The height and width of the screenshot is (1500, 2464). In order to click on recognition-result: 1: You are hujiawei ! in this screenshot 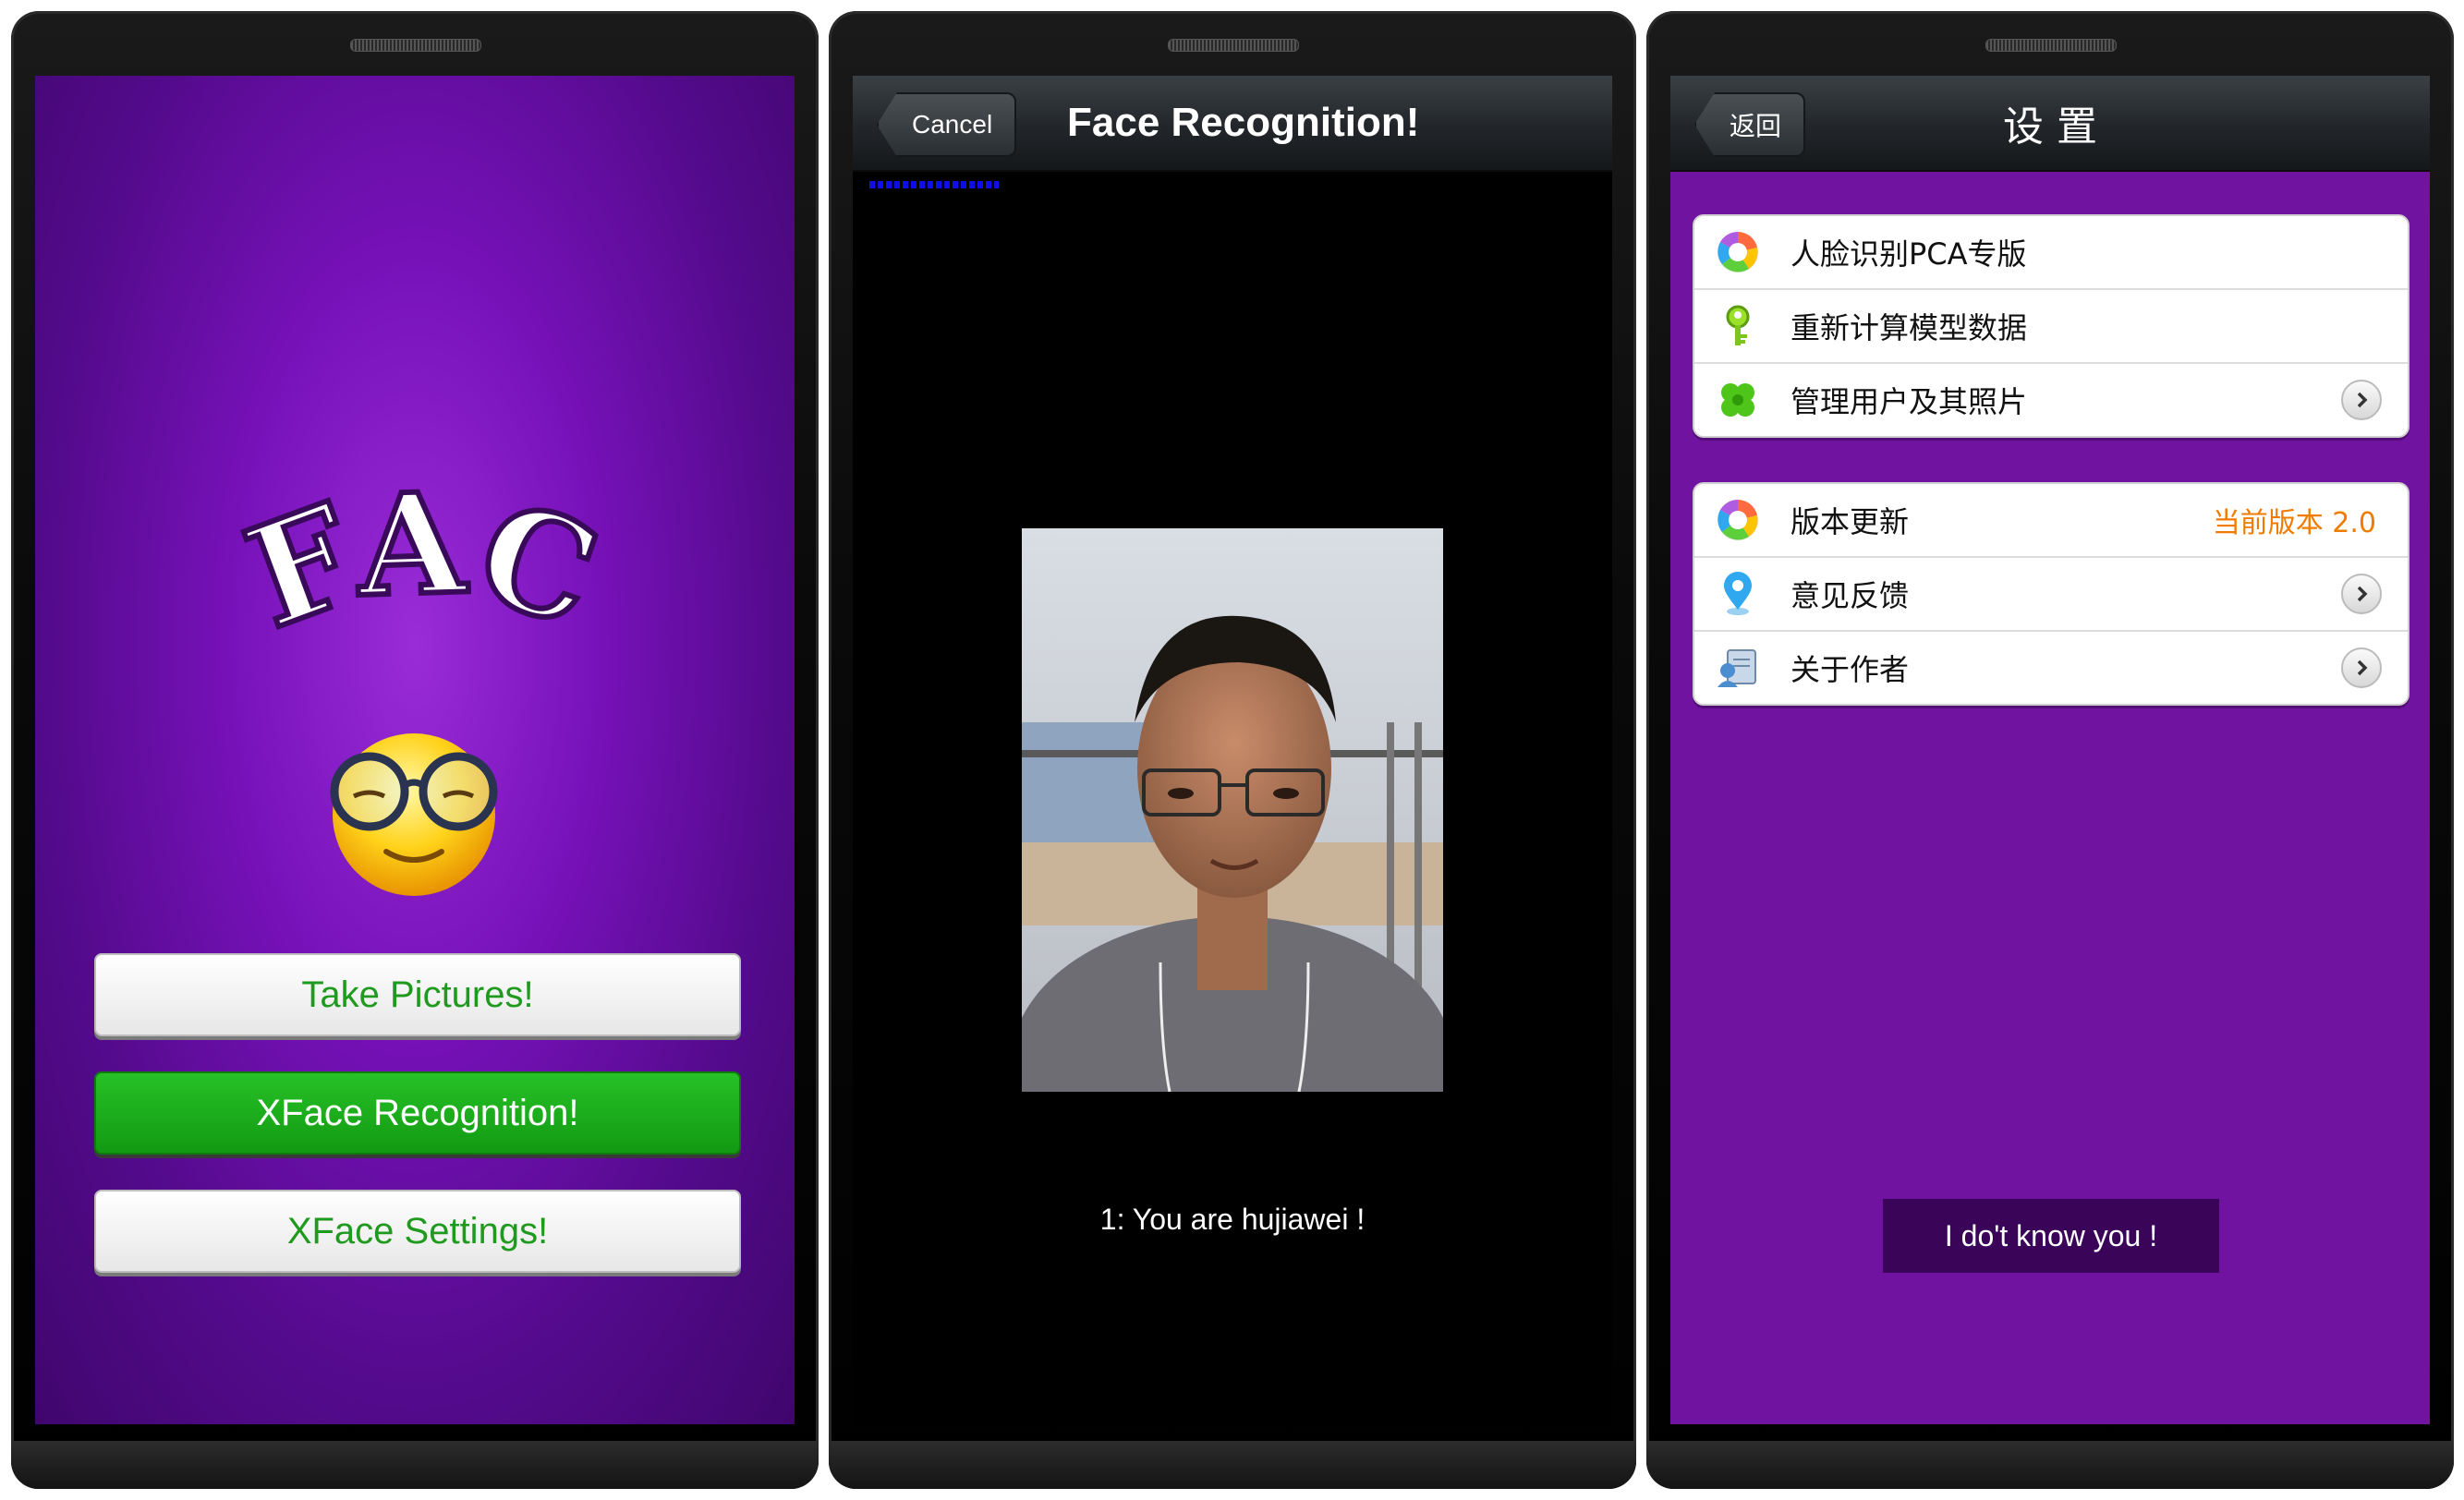, I will do `click(1232, 1219)`.